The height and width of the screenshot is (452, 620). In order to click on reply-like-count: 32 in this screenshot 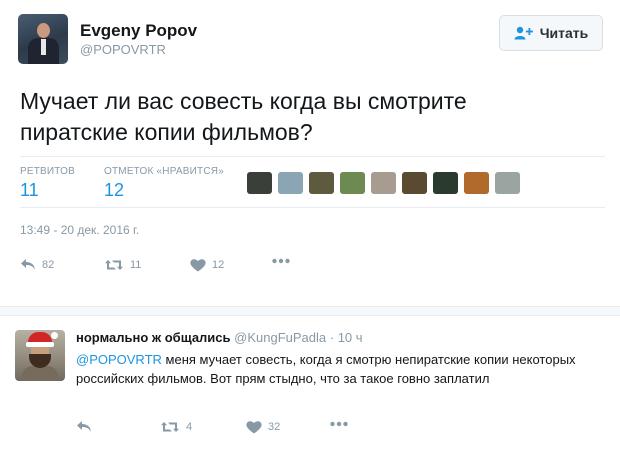, I will do `click(274, 427)`.